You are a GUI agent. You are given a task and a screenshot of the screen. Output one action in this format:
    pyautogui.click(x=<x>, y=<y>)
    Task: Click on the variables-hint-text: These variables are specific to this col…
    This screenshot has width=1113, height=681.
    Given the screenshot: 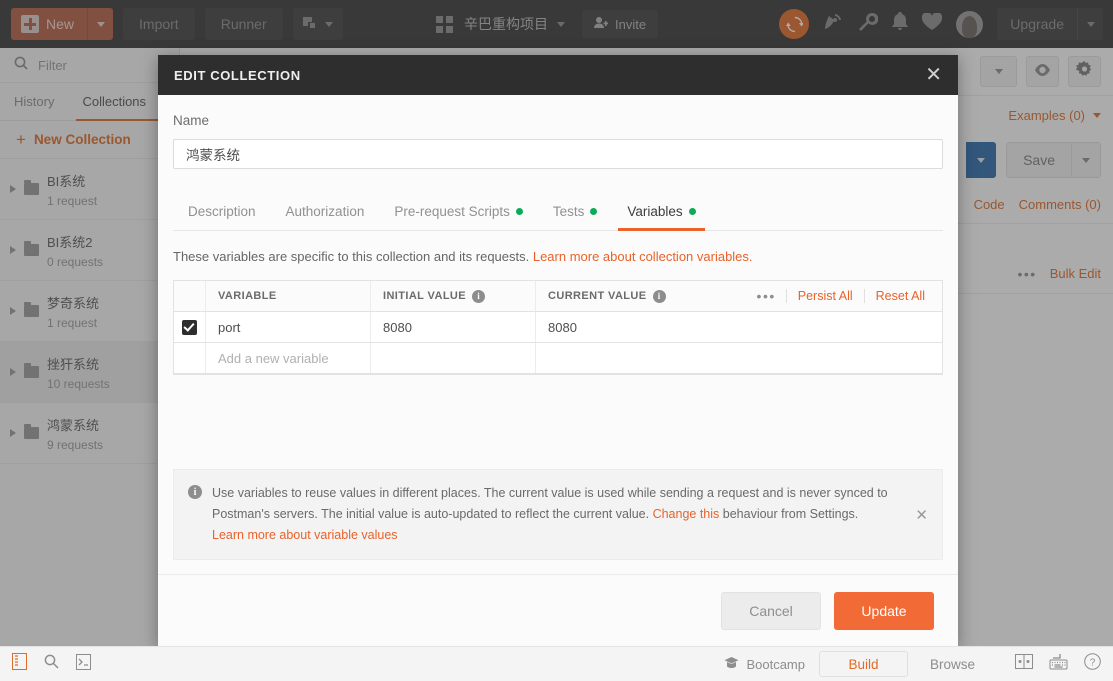 What is the action you would take?
    pyautogui.click(x=353, y=256)
    